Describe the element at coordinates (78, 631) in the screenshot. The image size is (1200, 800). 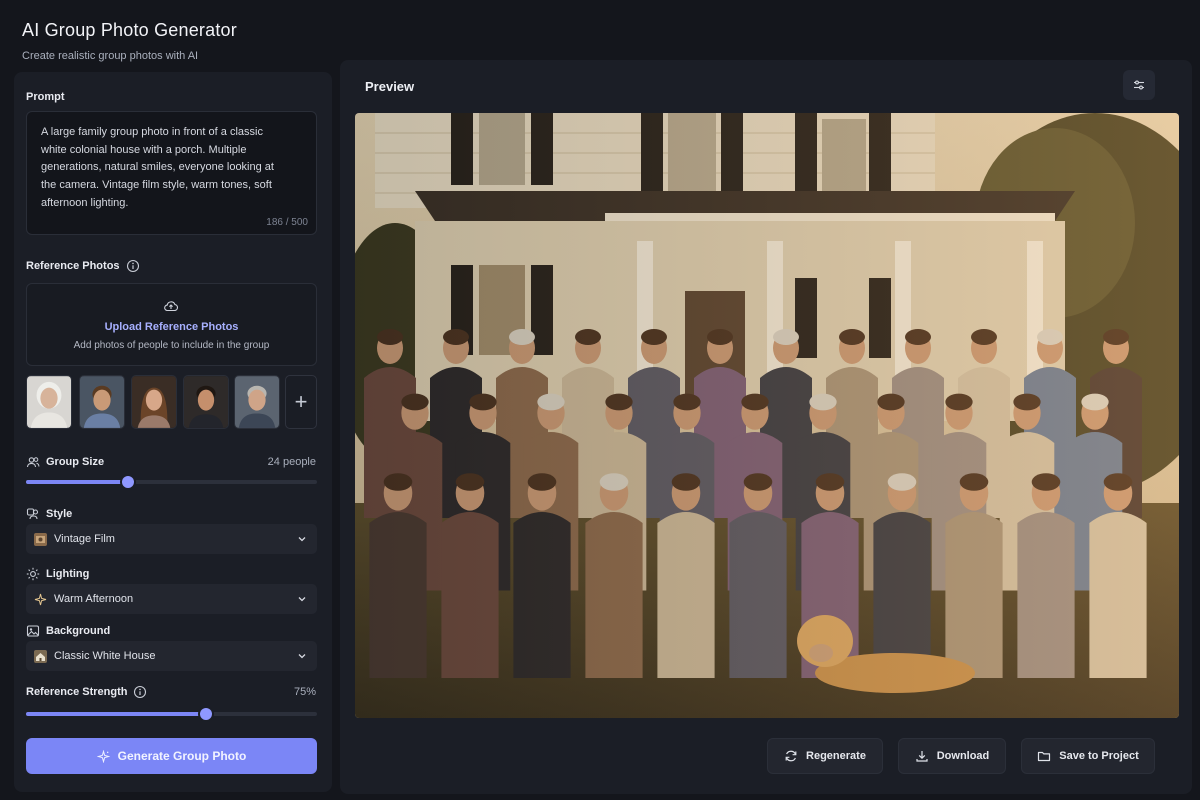
I see `background-label-text: Background` at that location.